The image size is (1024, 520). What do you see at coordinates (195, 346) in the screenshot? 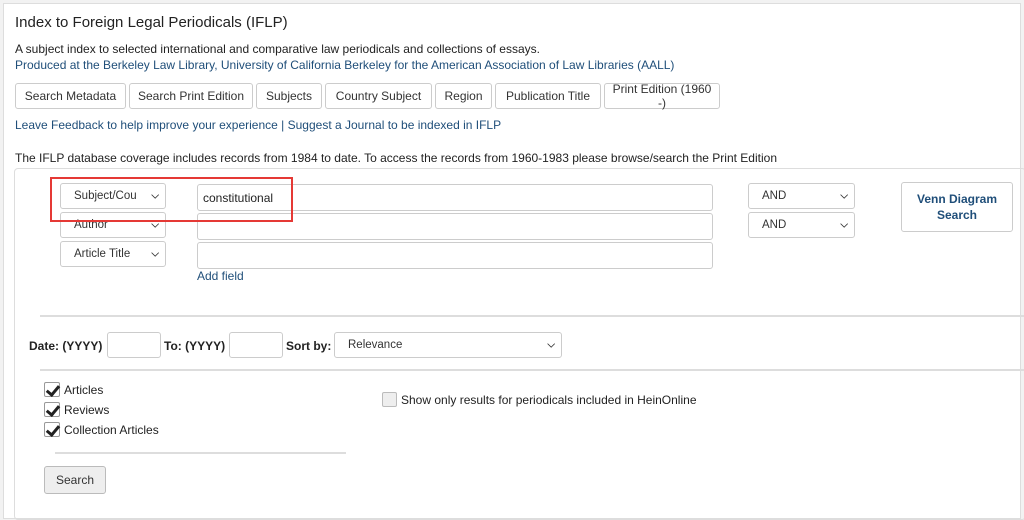
I see `to-label: To: (YYYY)` at bounding box center [195, 346].